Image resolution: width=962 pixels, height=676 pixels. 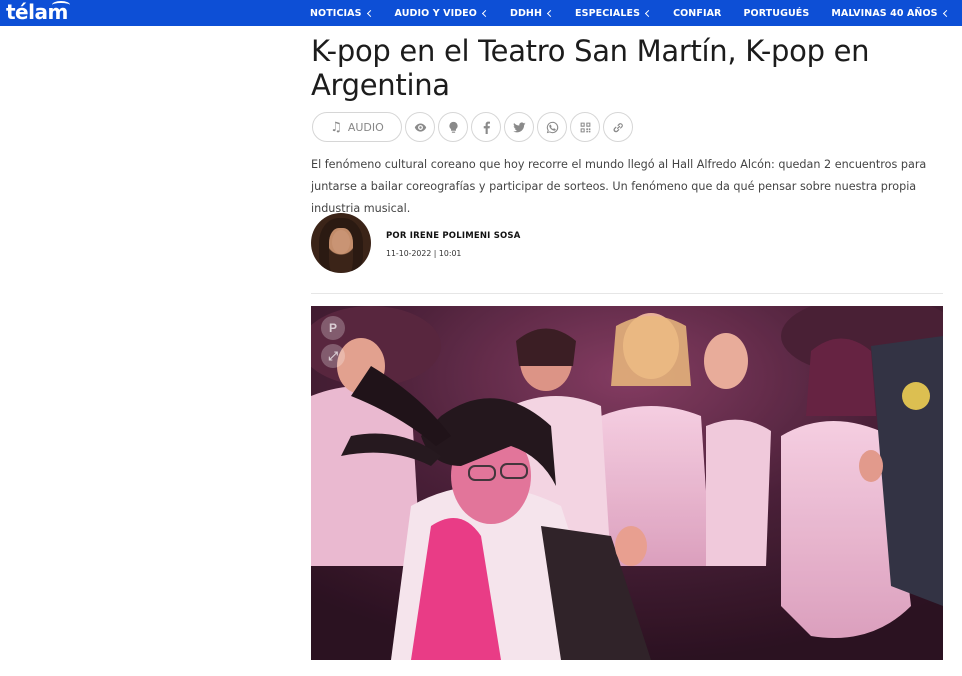 What do you see at coordinates (884, 13) in the screenshot?
I see `nav-item-label: MALVINAS 40 AÑOS` at bounding box center [884, 13].